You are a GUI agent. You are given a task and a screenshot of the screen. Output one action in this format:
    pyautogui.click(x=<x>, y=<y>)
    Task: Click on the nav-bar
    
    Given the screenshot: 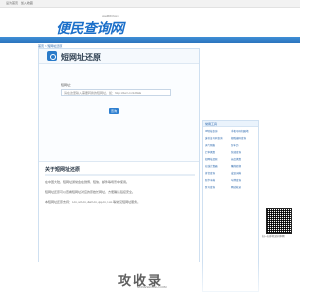 What is the action you would take?
    pyautogui.click(x=150, y=40)
    